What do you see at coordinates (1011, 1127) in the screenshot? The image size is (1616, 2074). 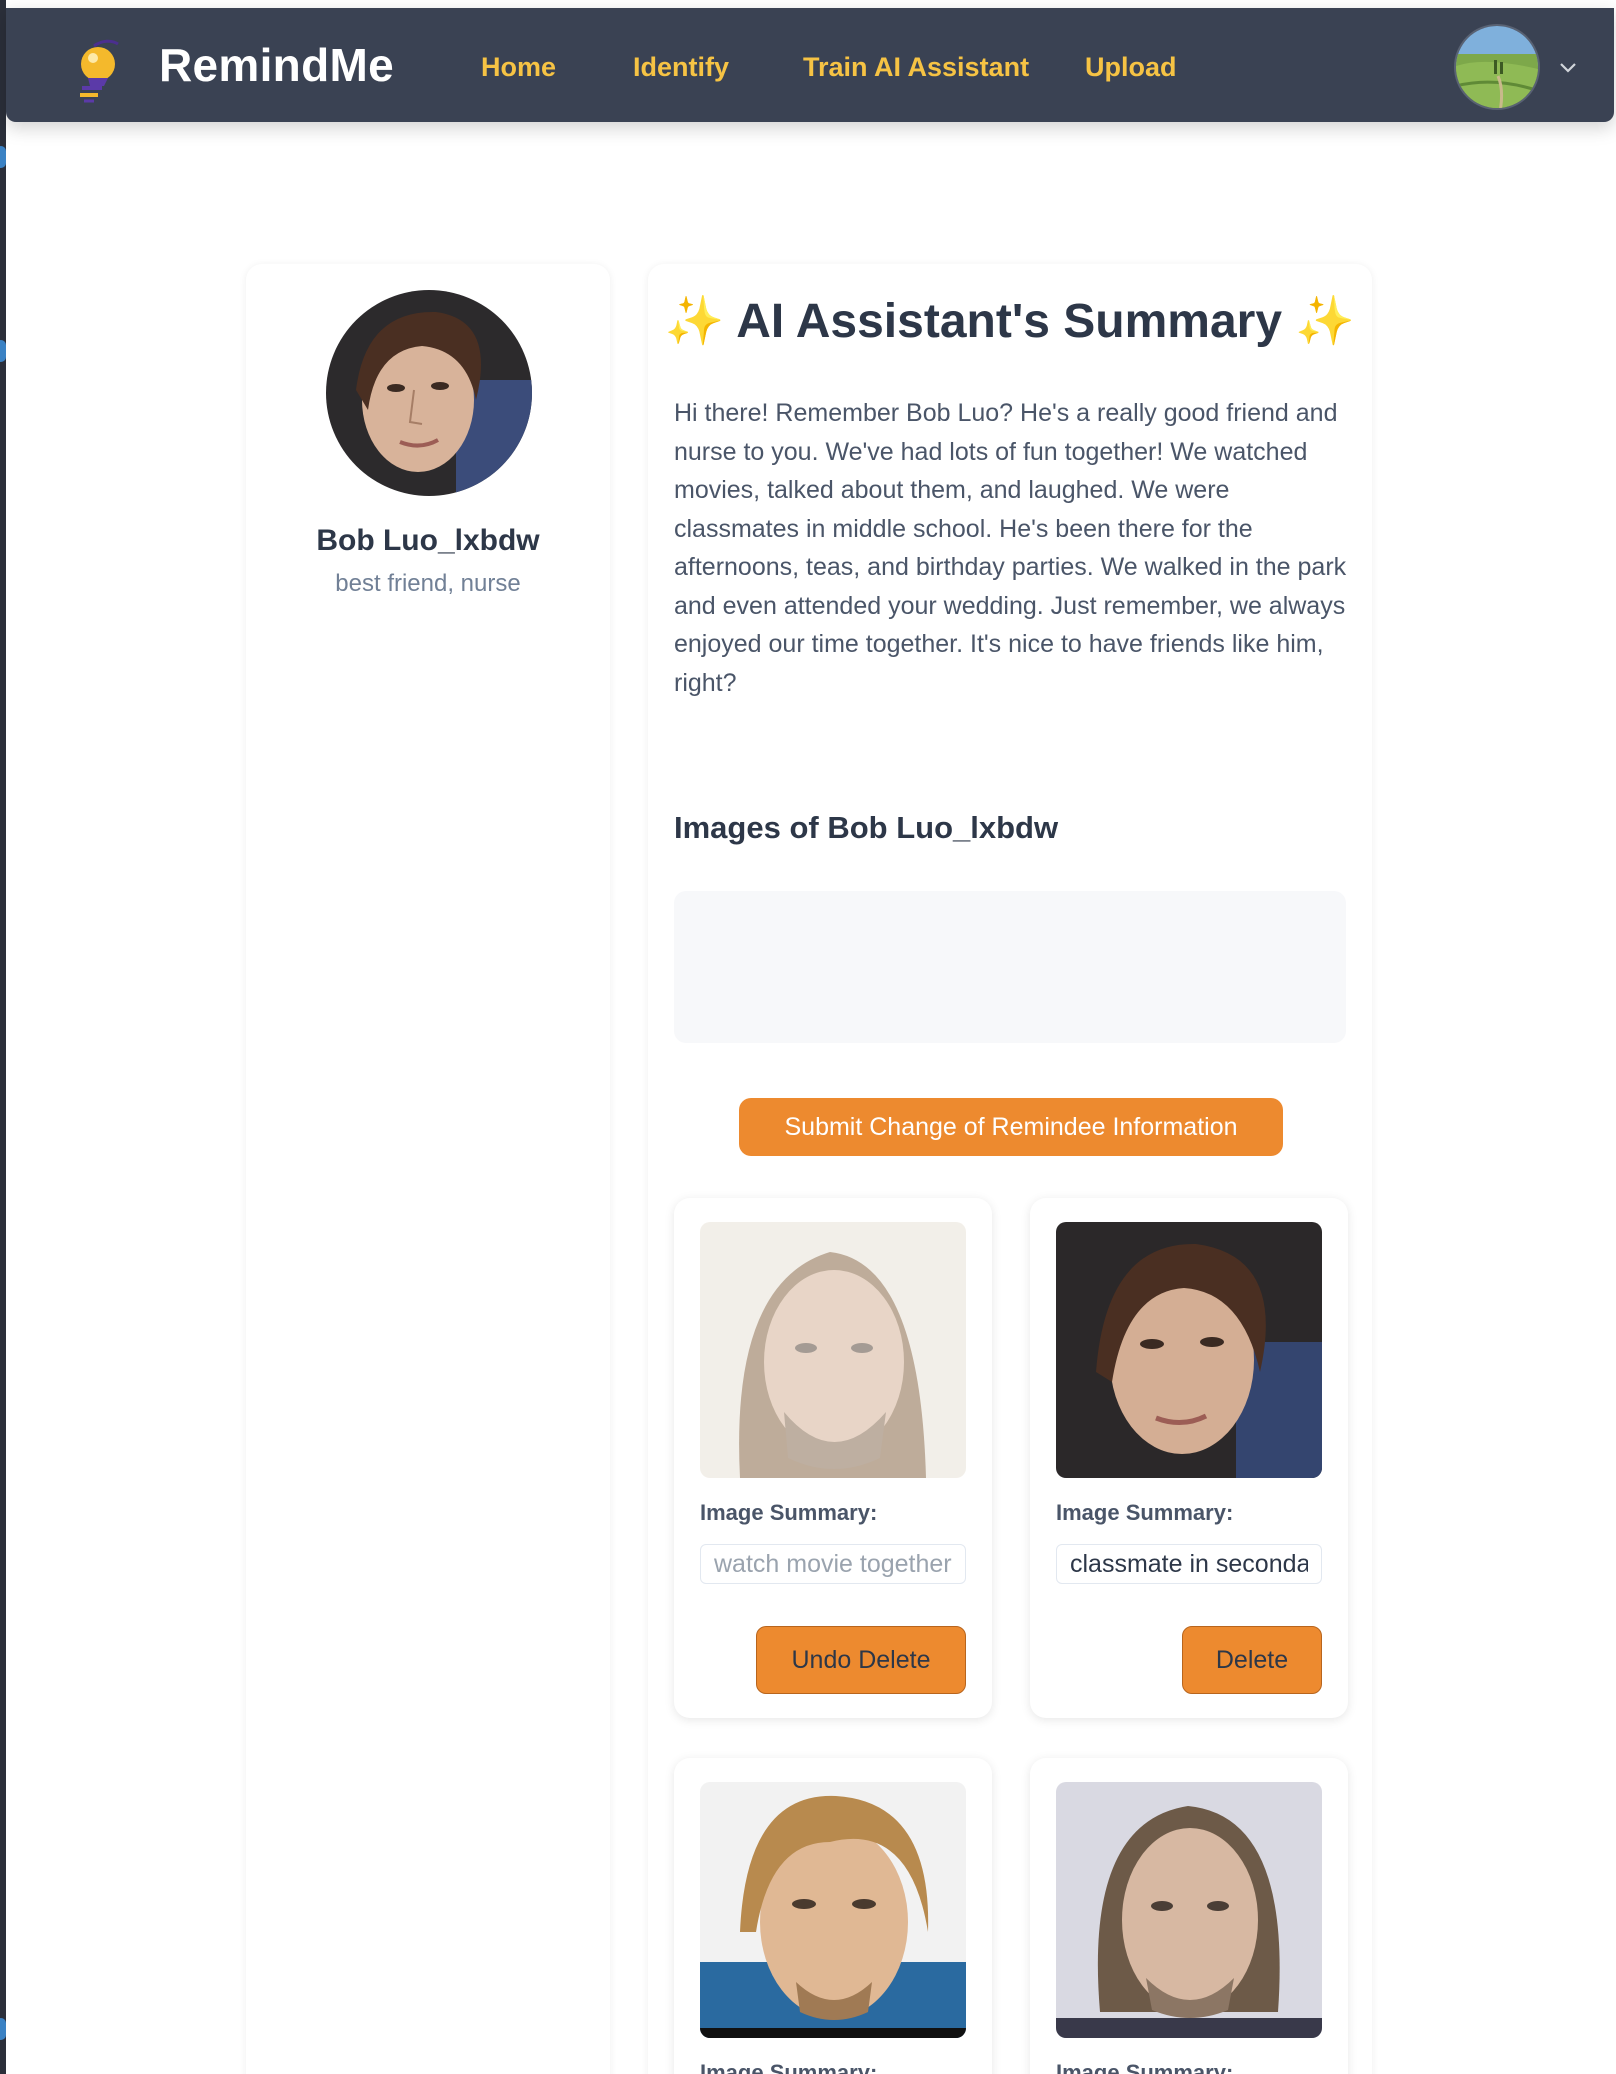 I see `submit-change-button: Submit Change of Remindee Information` at bounding box center [1011, 1127].